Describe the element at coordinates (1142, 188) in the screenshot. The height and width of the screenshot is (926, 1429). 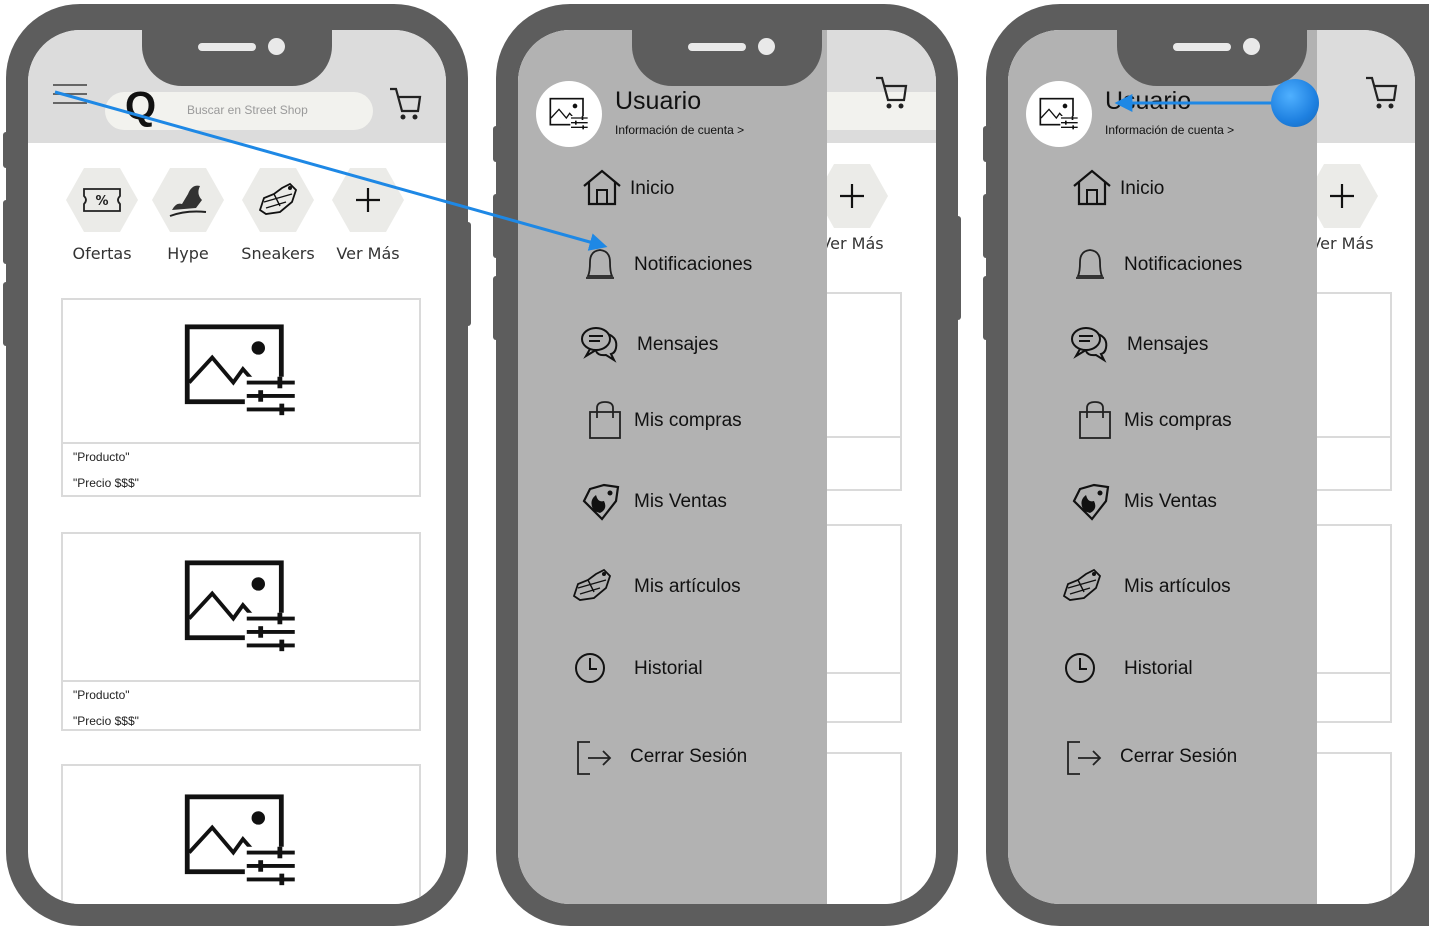
I see `drawer-item-label: Inicio` at that location.